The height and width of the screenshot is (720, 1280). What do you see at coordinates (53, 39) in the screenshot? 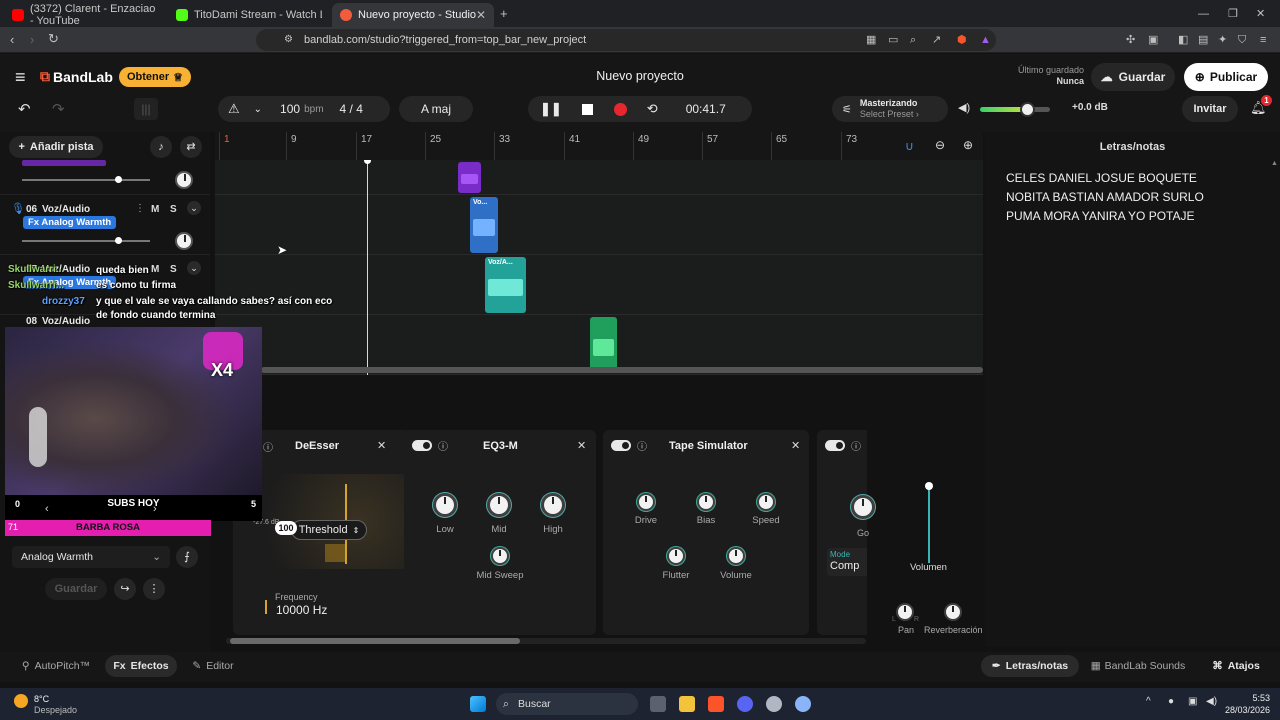
I see `reload-icon: ↻` at bounding box center [53, 39].